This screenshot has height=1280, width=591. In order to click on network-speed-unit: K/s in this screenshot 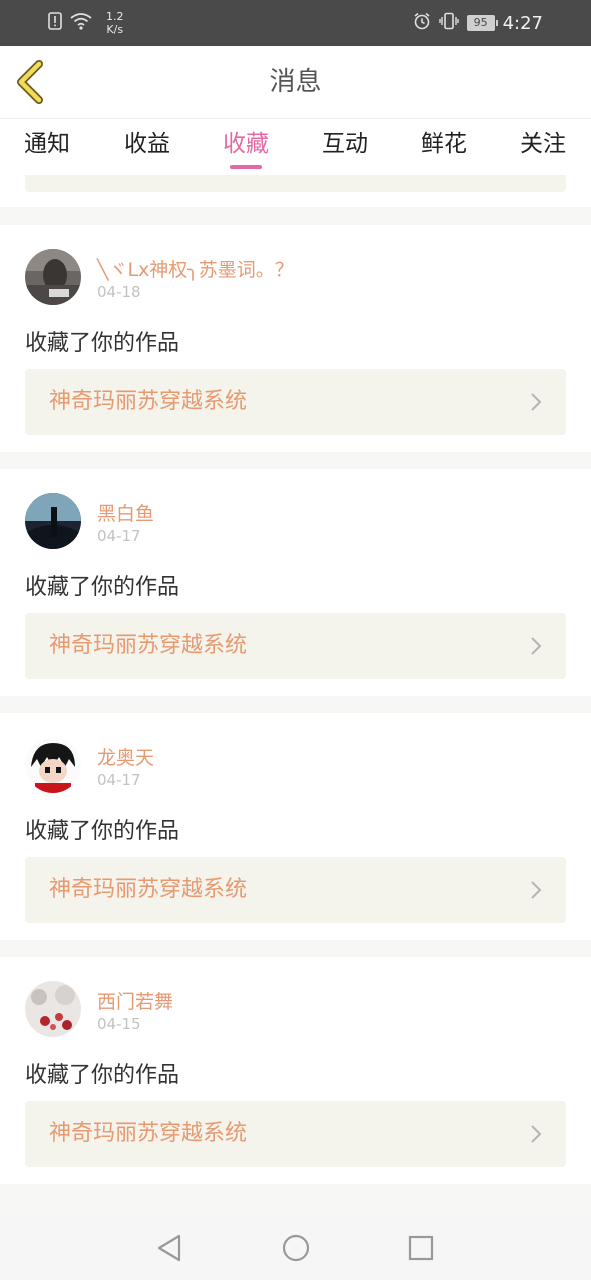, I will do `click(115, 29)`.